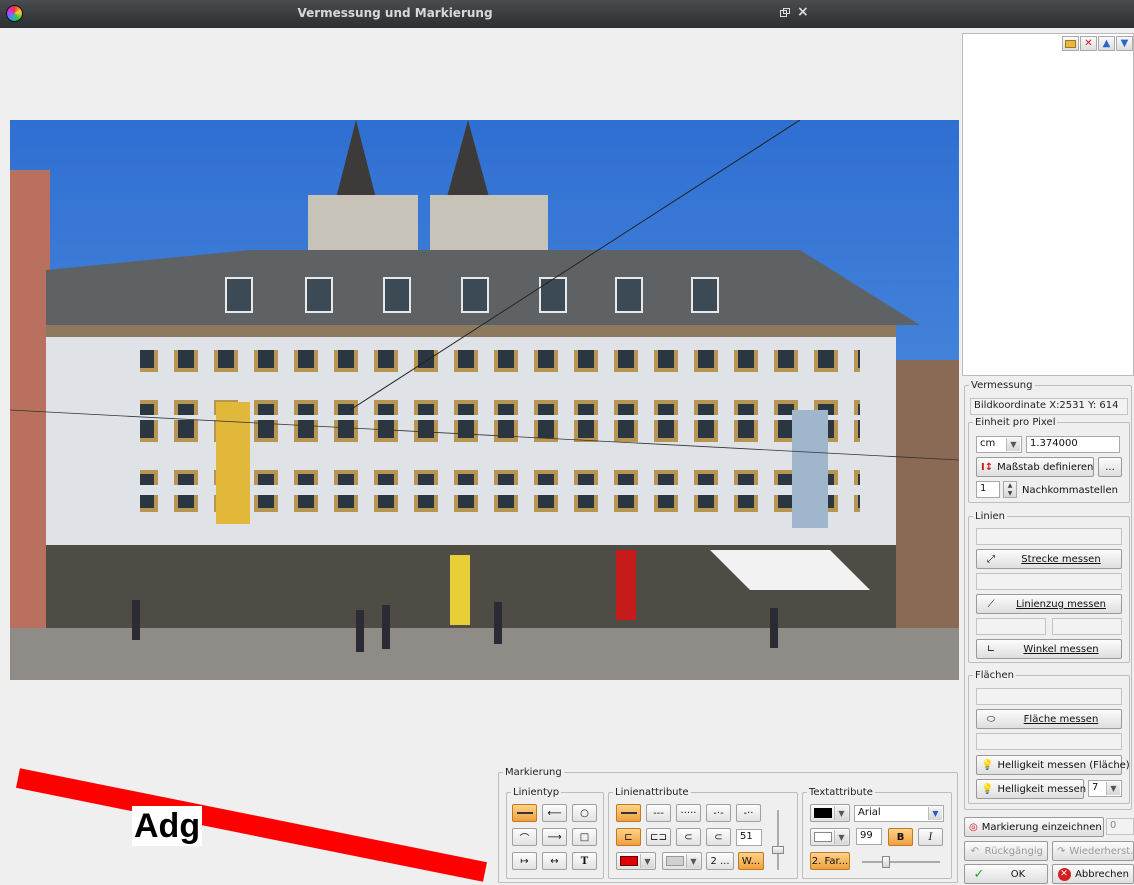 Image resolution: width=1134 pixels, height=885 pixels. Describe the element at coordinates (1048, 204) in the screenshot. I see `marking-list: ✕ ▲ ▼` at that location.